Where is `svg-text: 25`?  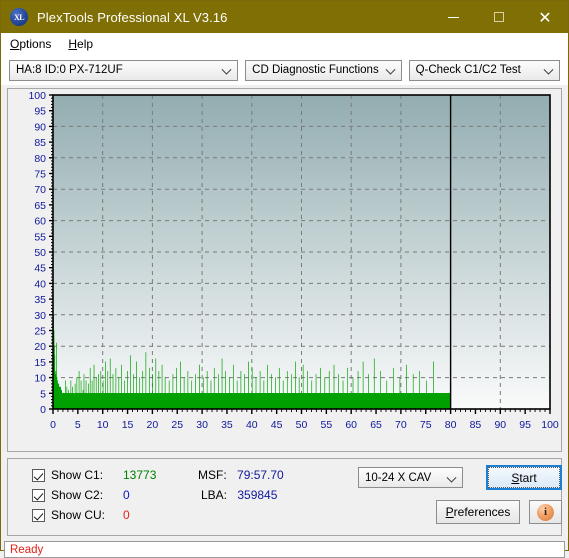
svg-text: 25 is located at coordinates (40, 332).